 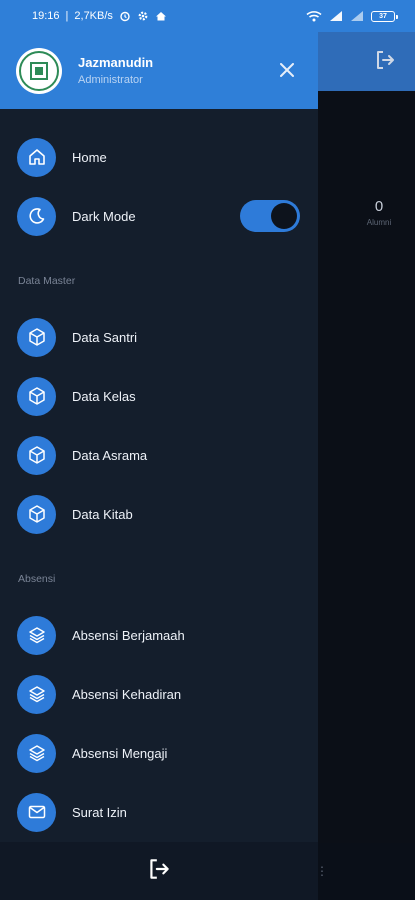 What do you see at coordinates (162, 157) in the screenshot?
I see `menu-item-home: Home` at bounding box center [162, 157].